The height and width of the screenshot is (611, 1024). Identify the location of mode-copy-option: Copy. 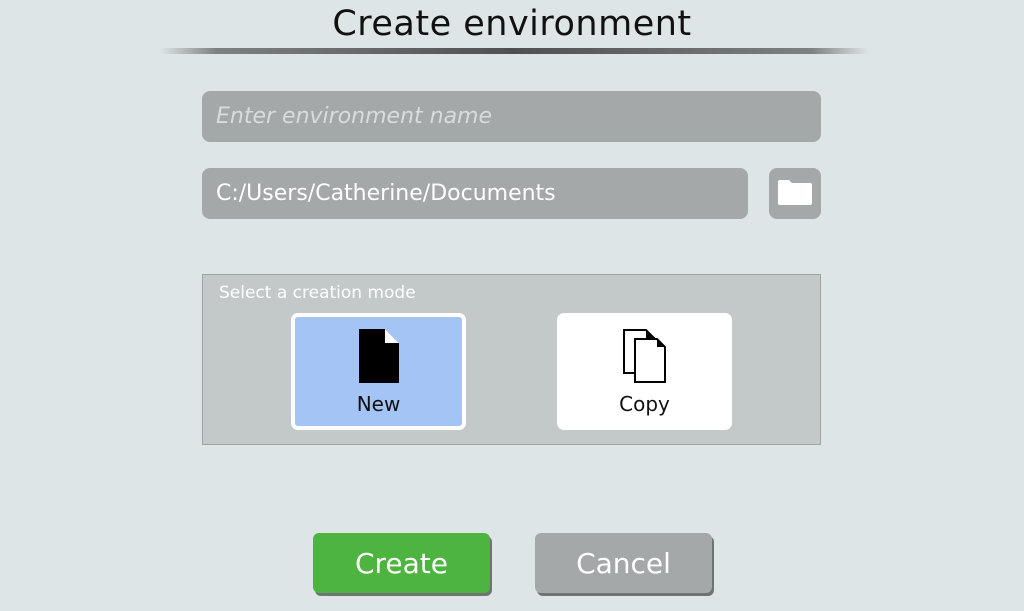
(644, 371).